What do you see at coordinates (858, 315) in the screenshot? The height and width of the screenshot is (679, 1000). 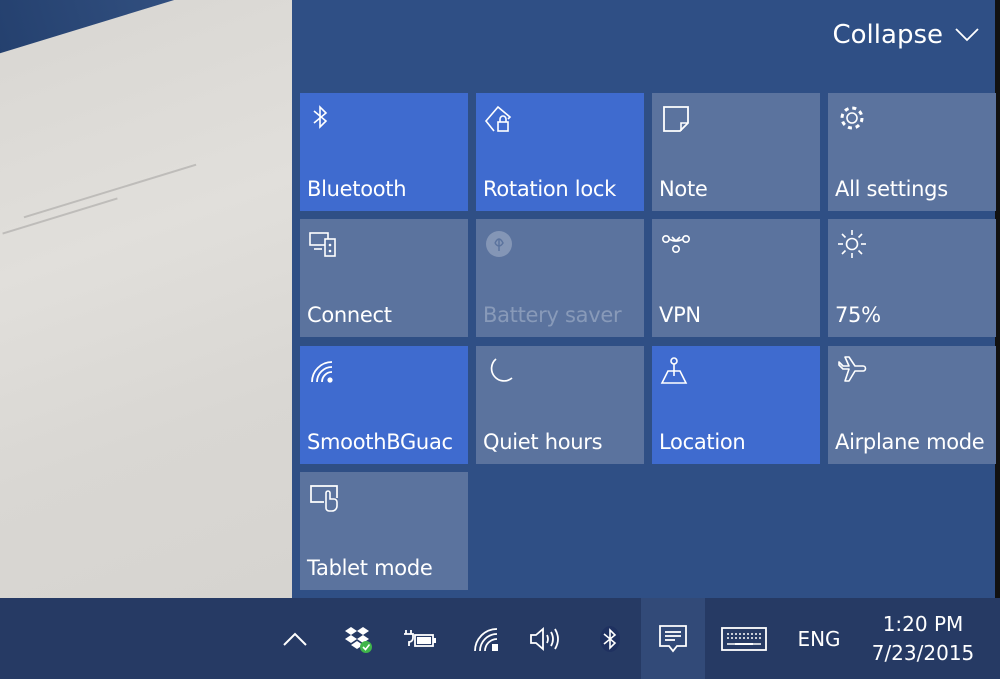 I see `tile-label: 75%` at bounding box center [858, 315].